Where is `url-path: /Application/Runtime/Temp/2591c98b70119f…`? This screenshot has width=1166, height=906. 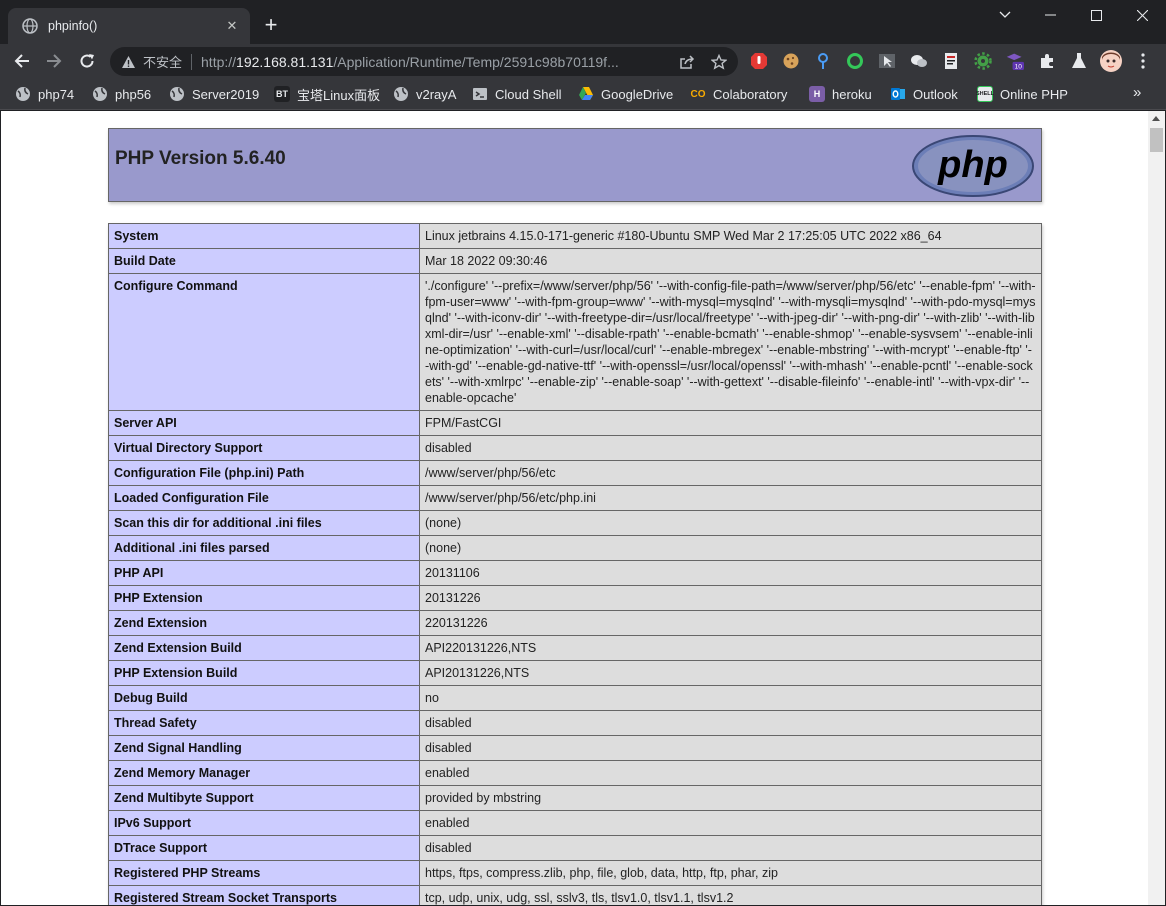
url-path: /Application/Runtime/Temp/2591c98b70119f… is located at coordinates (476, 61).